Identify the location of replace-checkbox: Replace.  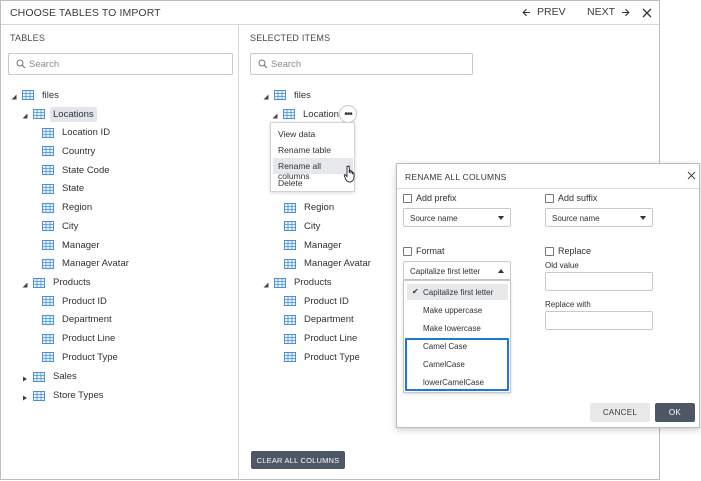
(568, 251).